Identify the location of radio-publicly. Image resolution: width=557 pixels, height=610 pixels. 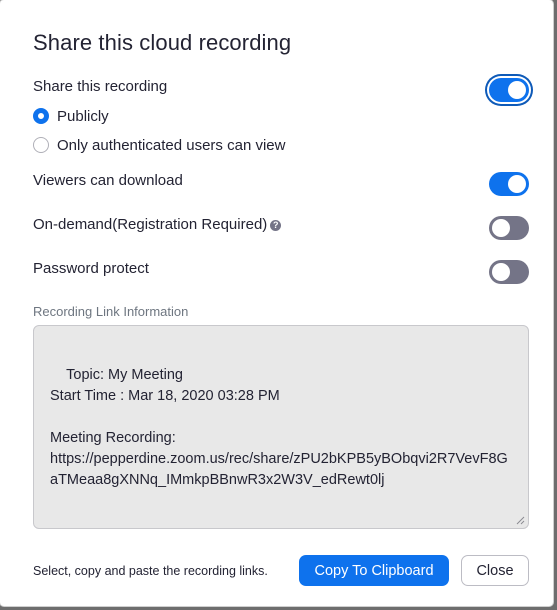
(41, 116).